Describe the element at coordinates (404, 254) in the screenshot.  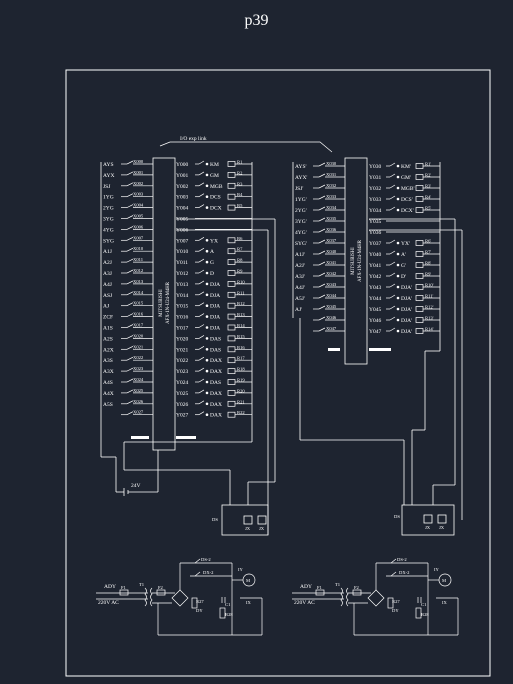
I see `output-row: Y040 A' R7'` at that location.